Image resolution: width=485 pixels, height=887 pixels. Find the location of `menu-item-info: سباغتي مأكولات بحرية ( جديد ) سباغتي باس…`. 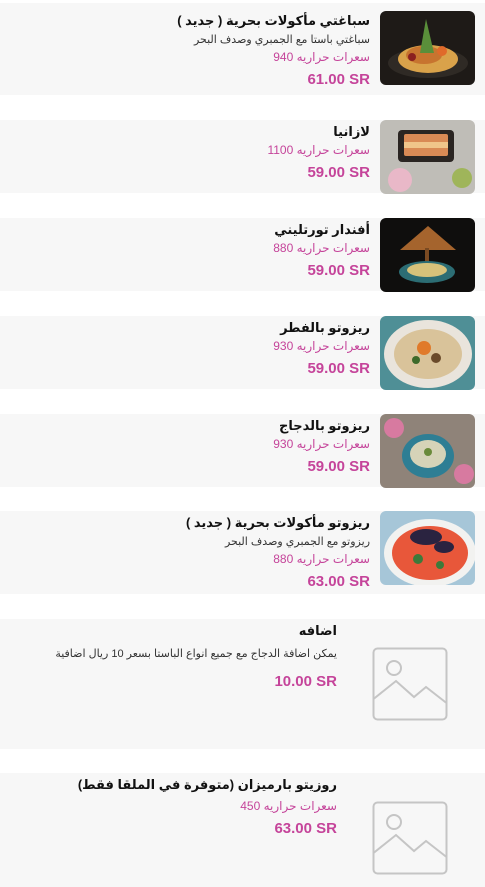

menu-item-info: سباغتي مأكولات بحرية ( جديد ) سباغتي باس… is located at coordinates (205, 51).